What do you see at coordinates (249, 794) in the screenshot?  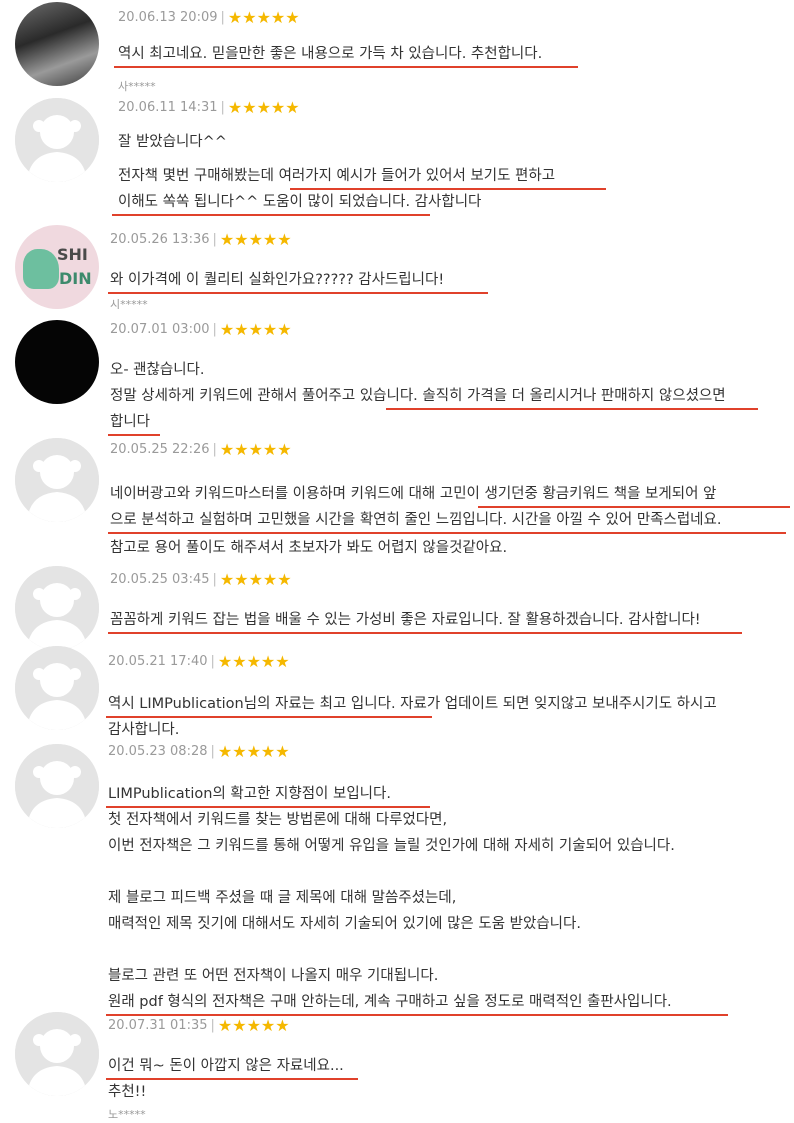 I see `review-text-line: LIMPublication의 확고한 지향점이 보입니다.` at bounding box center [249, 794].